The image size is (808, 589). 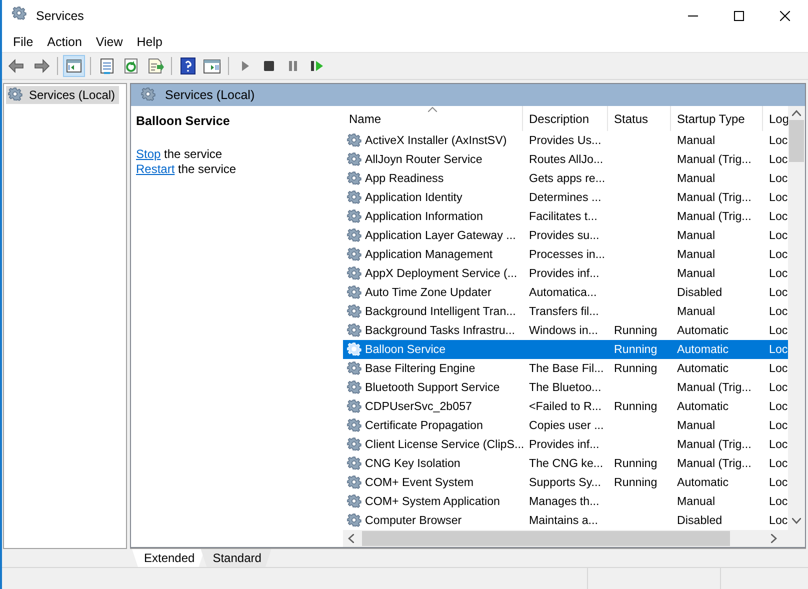 What do you see at coordinates (565, 118) in the screenshot?
I see `column-header: Description` at bounding box center [565, 118].